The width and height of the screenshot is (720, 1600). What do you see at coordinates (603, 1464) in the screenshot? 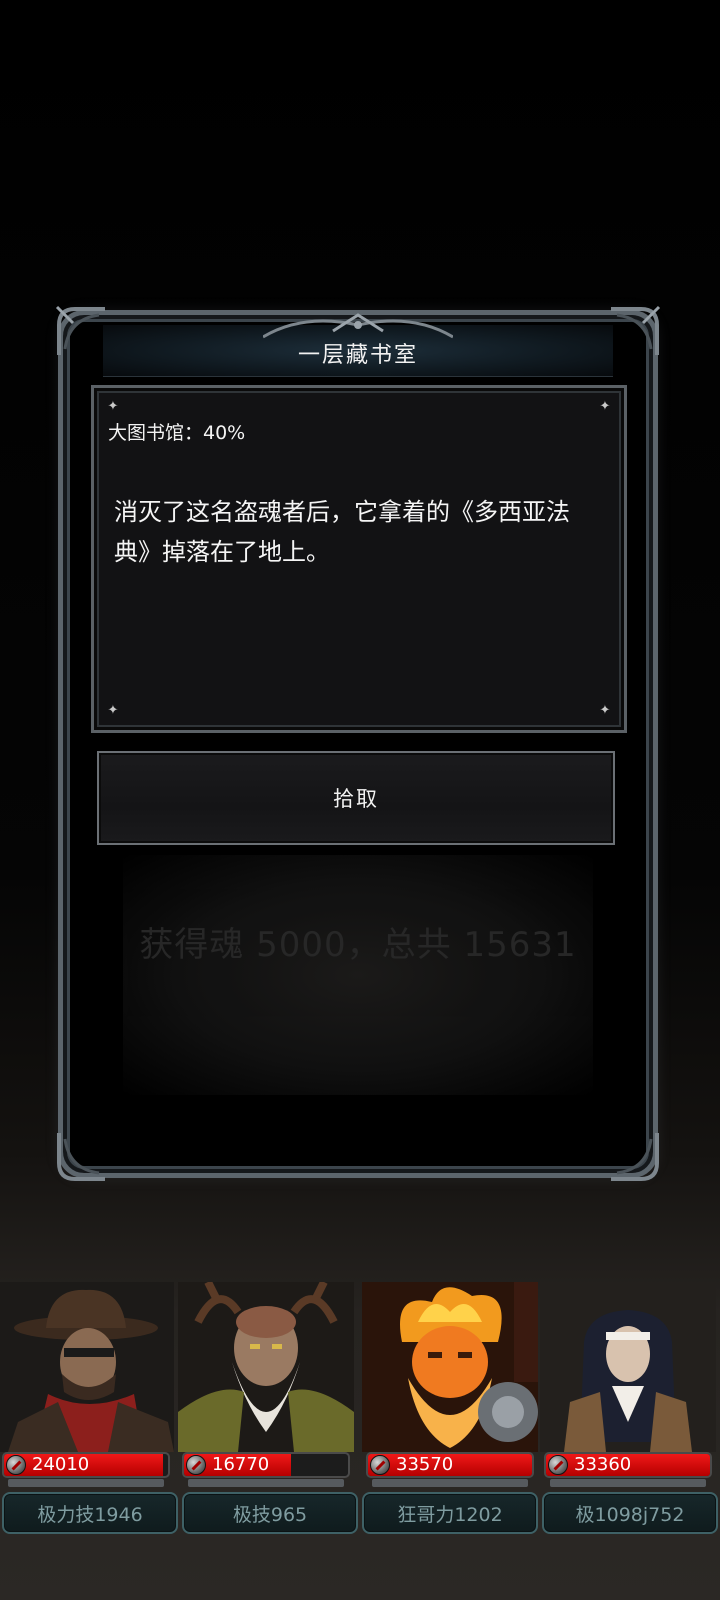
I see `hp-value: 33360` at bounding box center [603, 1464].